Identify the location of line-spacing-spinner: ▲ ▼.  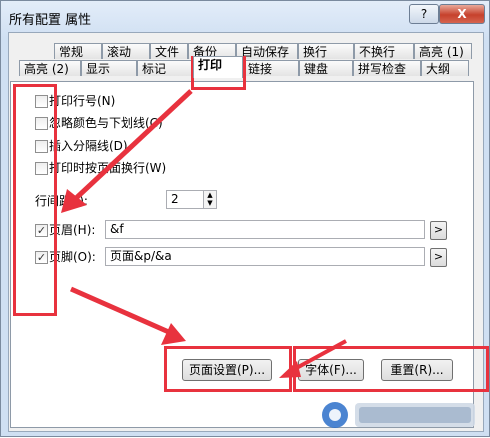
(210, 199).